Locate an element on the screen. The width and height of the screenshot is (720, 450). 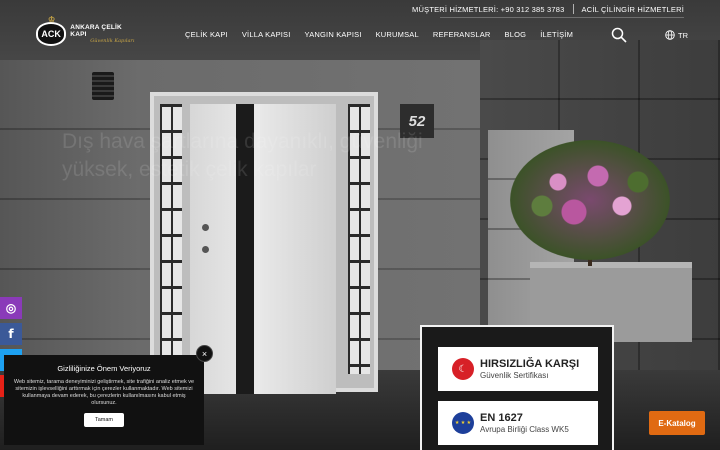
facebook-button: f is located at coordinates (11, 334).